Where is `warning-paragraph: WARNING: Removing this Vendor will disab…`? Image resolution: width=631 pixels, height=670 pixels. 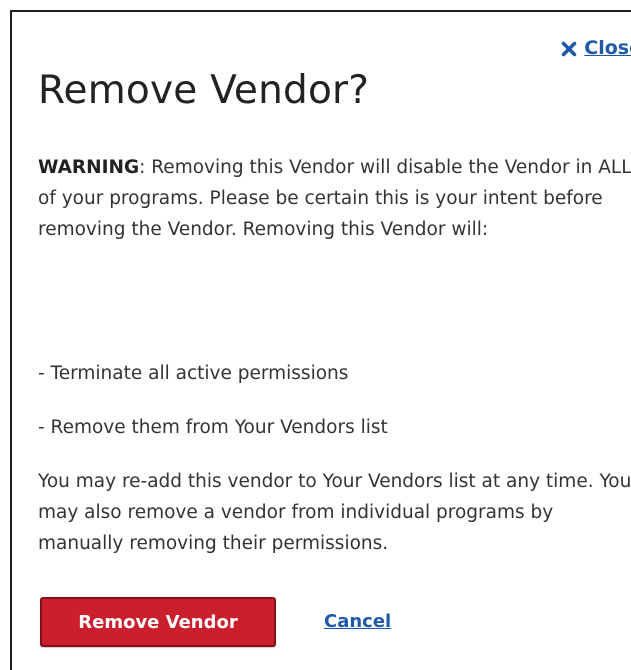
warning-paragraph: WARNING: Removing this Vendor will disab… is located at coordinates (334, 198).